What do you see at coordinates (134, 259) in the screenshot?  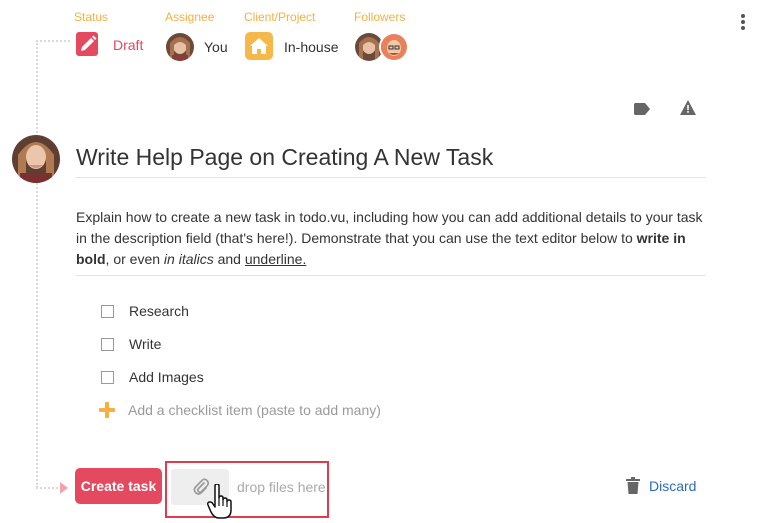 I see `description-text: , or even` at bounding box center [134, 259].